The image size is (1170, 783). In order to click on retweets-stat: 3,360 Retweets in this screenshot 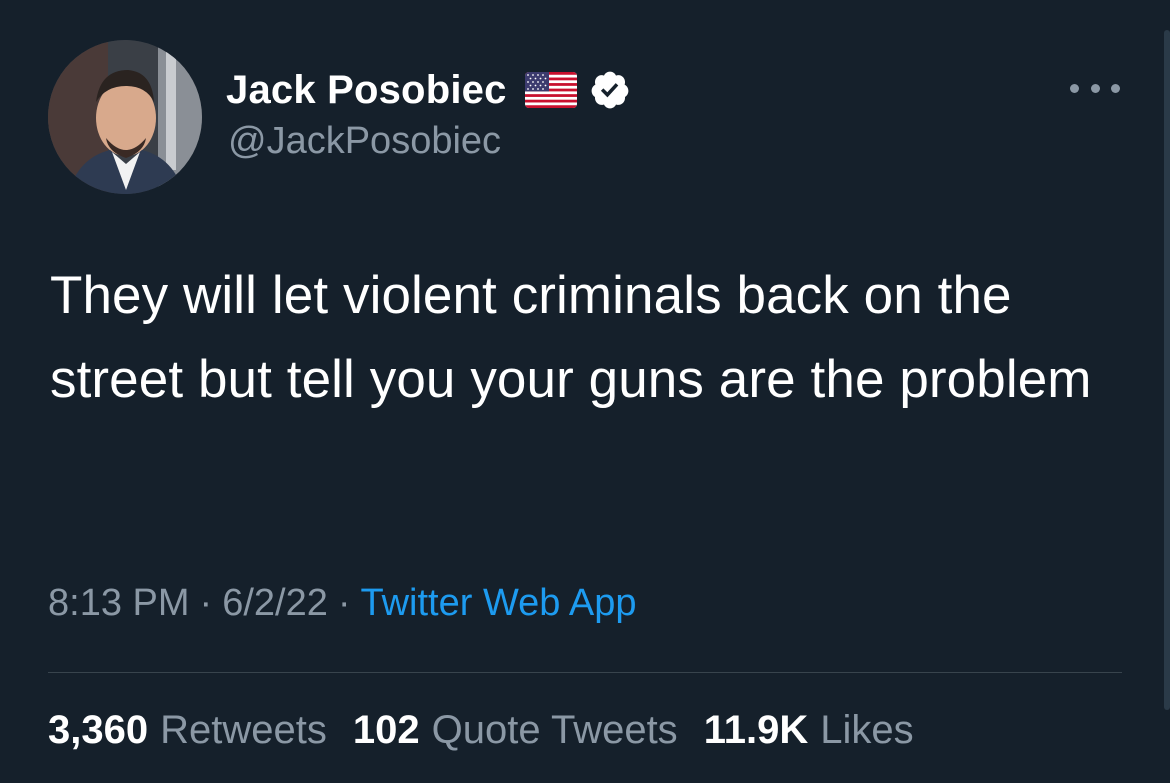, I will do `click(187, 730)`.